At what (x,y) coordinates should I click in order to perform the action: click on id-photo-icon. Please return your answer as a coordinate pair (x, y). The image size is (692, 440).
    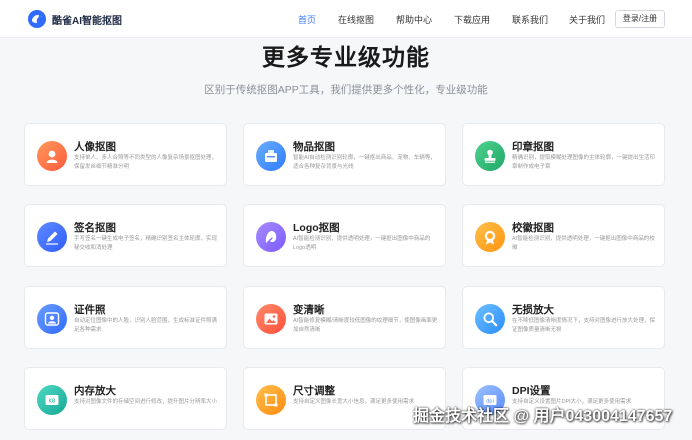
    Looking at the image, I should click on (52, 319).